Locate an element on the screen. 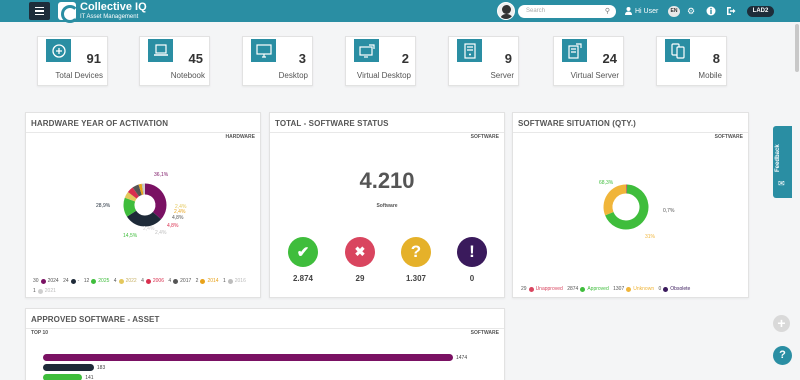 Image resolution: width=800 pixels, height=380 pixels. user-menu: Hi User is located at coordinates (641, 11).